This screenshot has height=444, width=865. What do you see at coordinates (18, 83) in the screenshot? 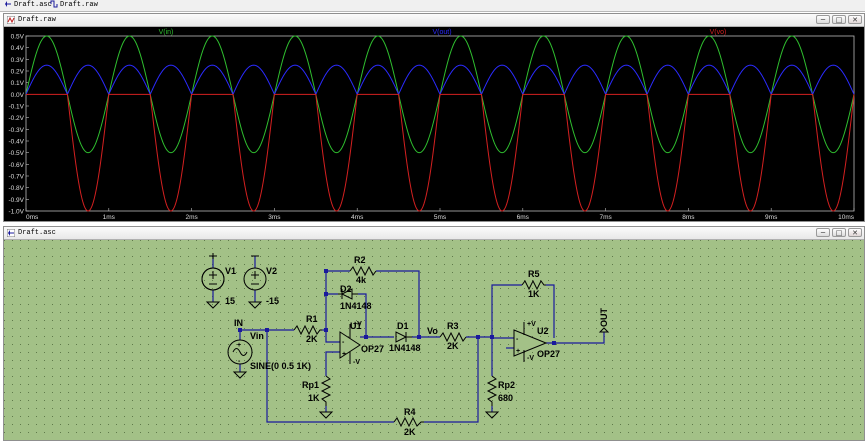
I see `y-tick-label: 0.1V` at bounding box center [18, 83].